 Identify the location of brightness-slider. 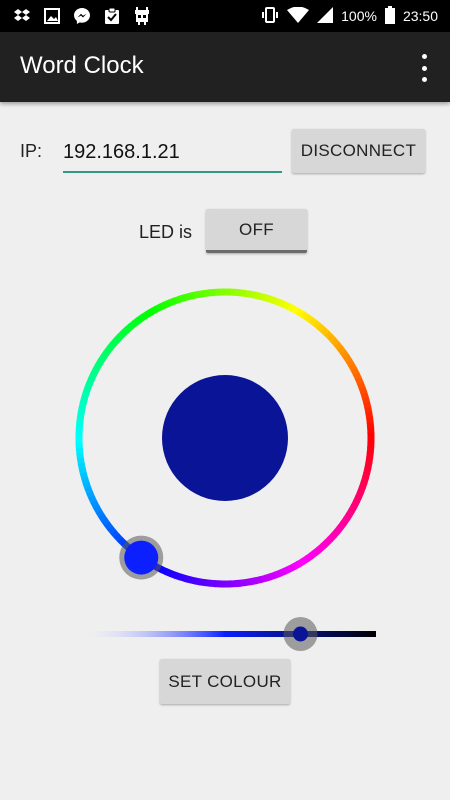
(225, 634).